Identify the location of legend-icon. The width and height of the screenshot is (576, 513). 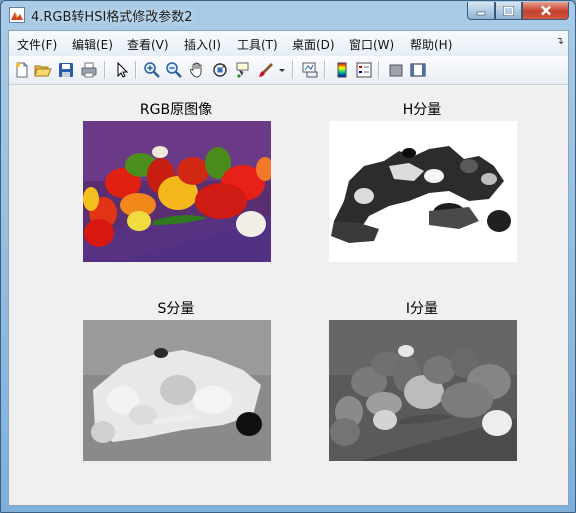
(364, 70).